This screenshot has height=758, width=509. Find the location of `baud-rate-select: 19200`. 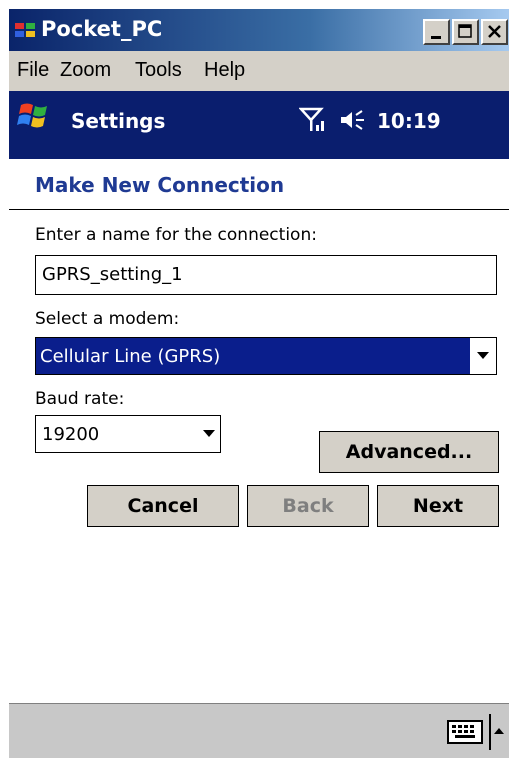

baud-rate-select: 19200 is located at coordinates (128, 434).